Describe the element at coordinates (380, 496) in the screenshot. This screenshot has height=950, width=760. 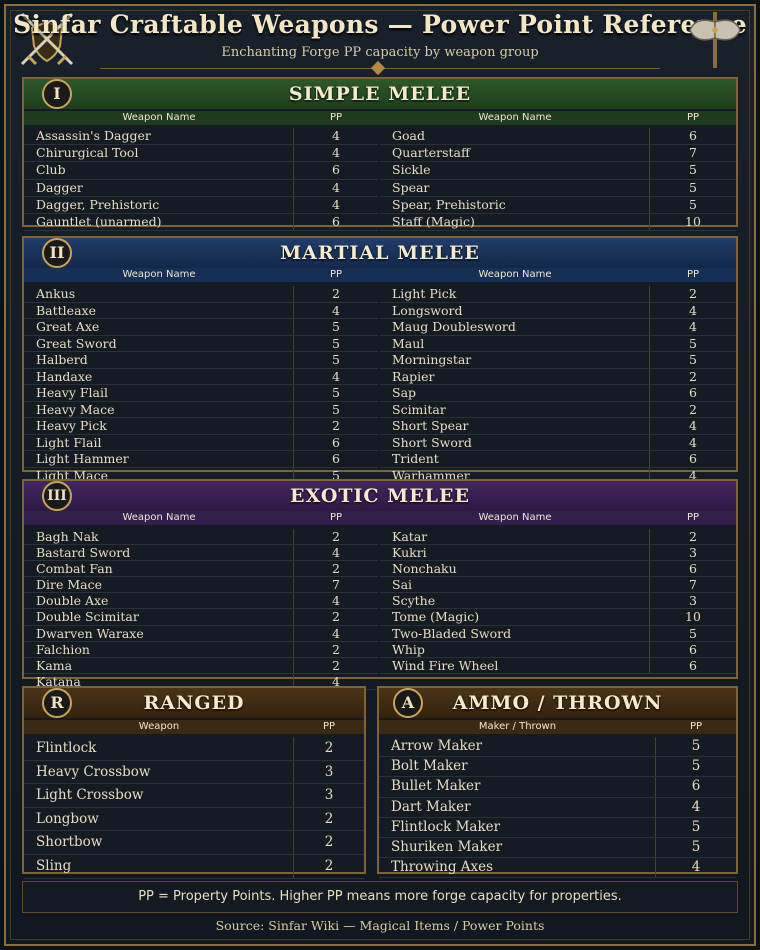
I see `exotic-melee-title: EXOTIC MELEE` at that location.